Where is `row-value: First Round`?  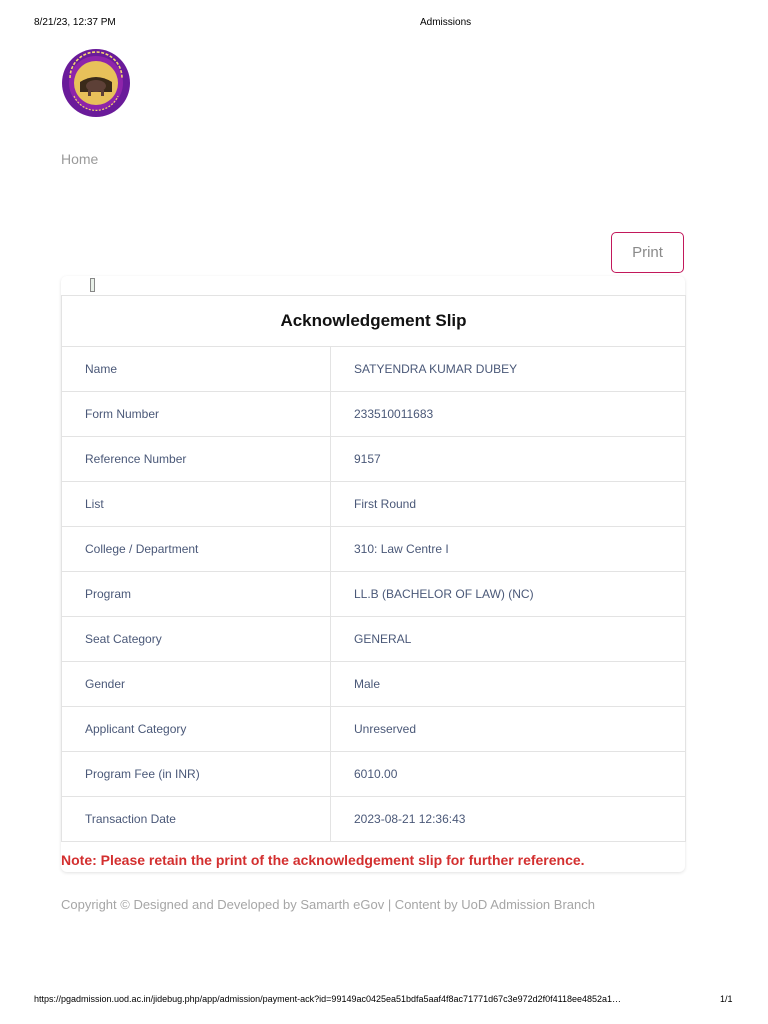 row-value: First Round is located at coordinates (508, 504).